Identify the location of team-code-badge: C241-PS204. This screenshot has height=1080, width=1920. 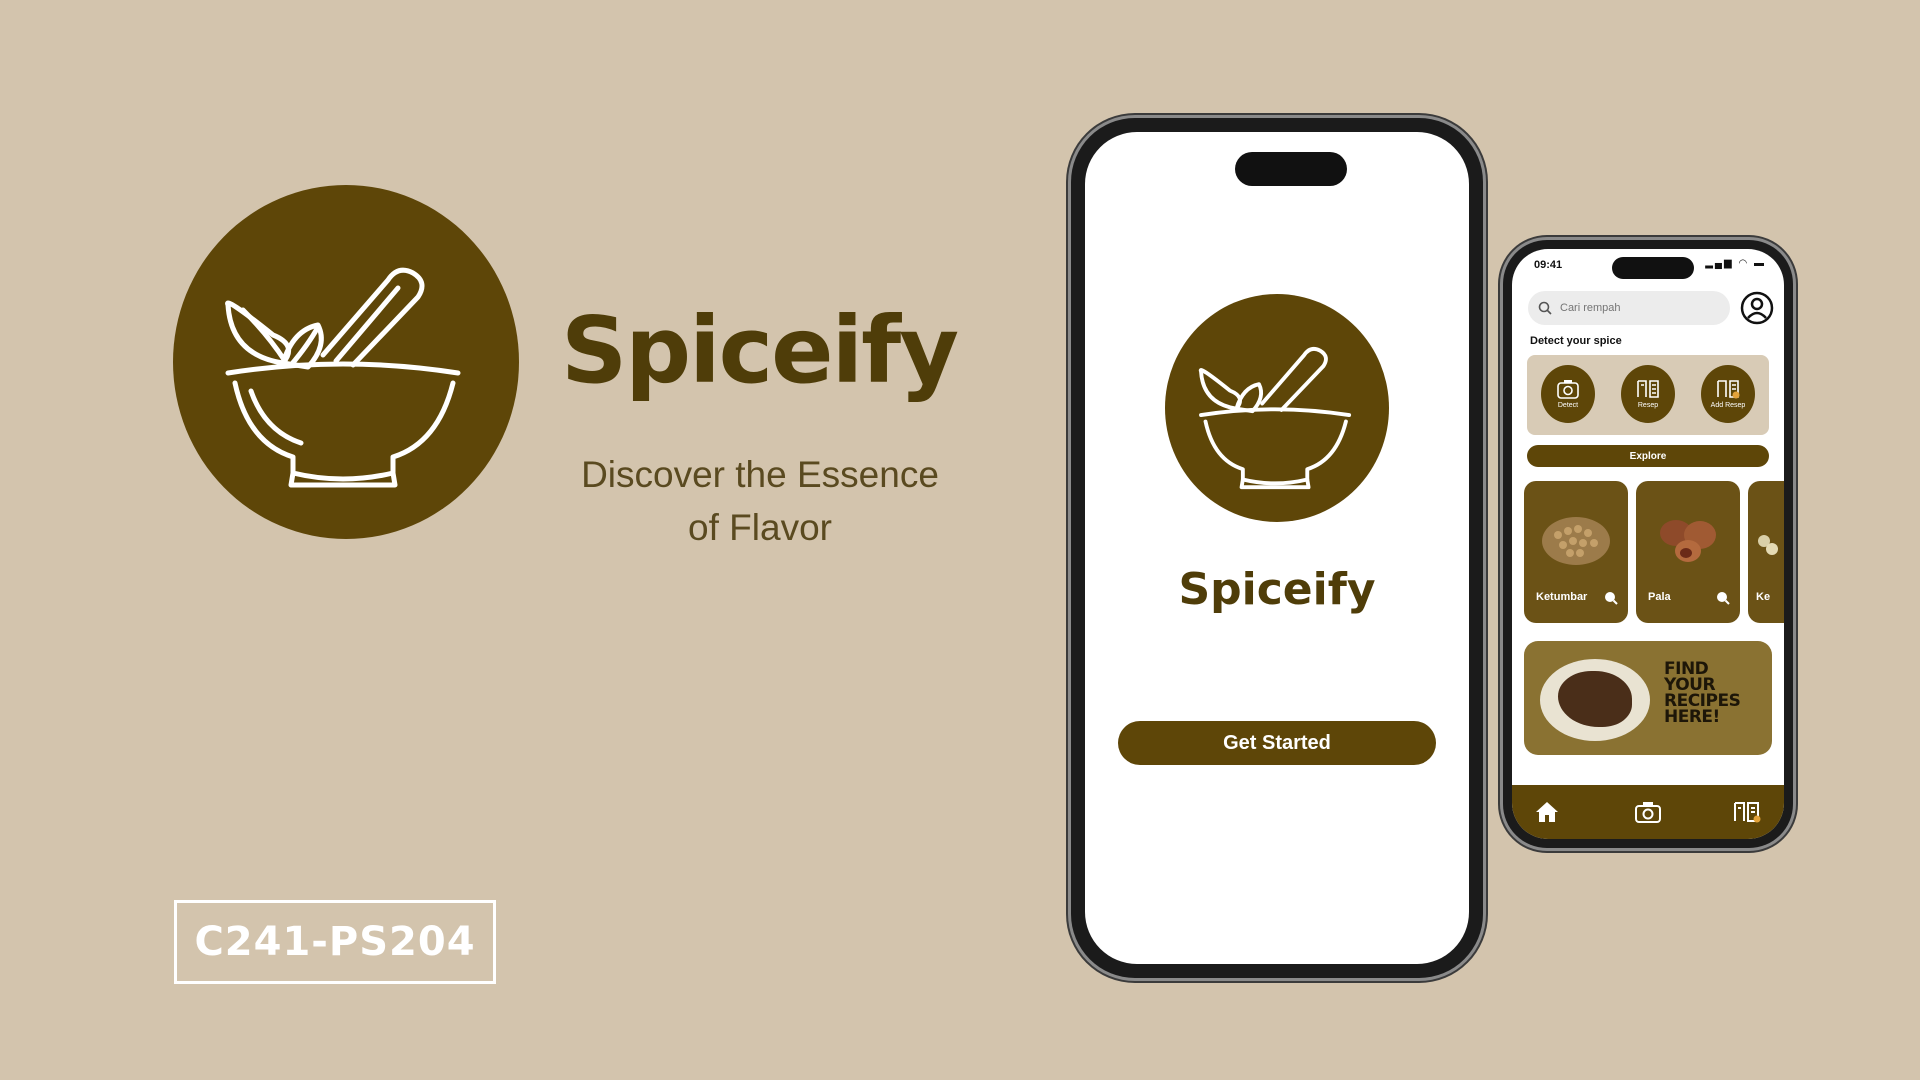
(335, 942).